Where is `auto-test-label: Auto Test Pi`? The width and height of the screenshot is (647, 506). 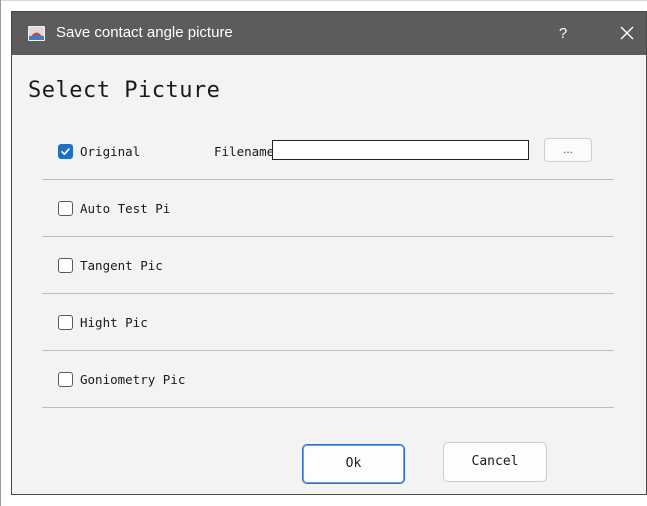 auto-test-label: Auto Test Pi is located at coordinates (125, 208).